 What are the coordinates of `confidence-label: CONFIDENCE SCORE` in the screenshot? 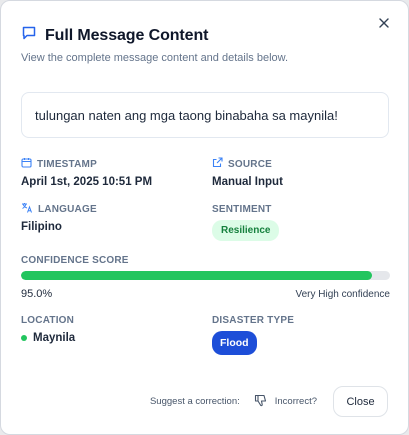 It's located at (75, 260).